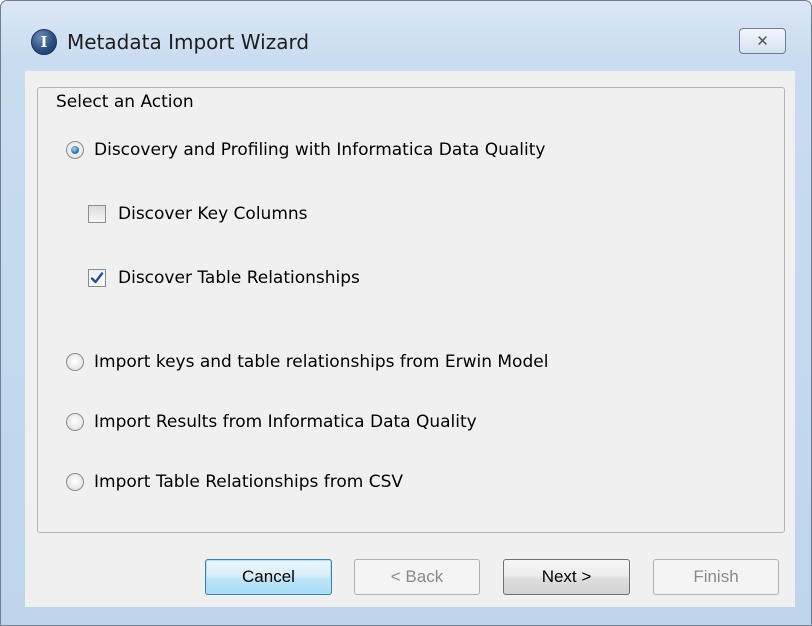  I want to click on app-icon-glyph: I, so click(44, 42).